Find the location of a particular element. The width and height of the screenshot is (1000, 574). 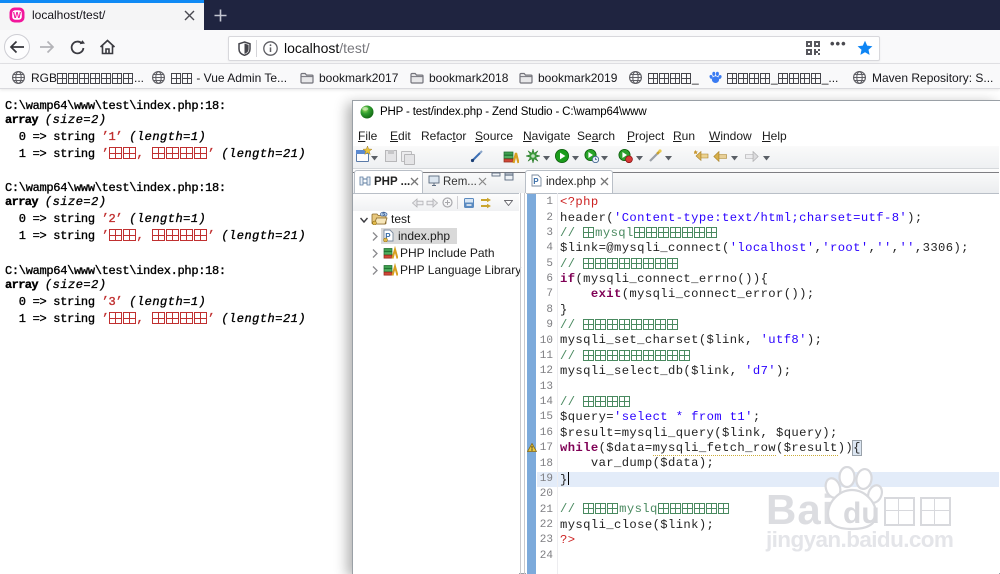

svg-text: W is located at coordinates (17, 15).